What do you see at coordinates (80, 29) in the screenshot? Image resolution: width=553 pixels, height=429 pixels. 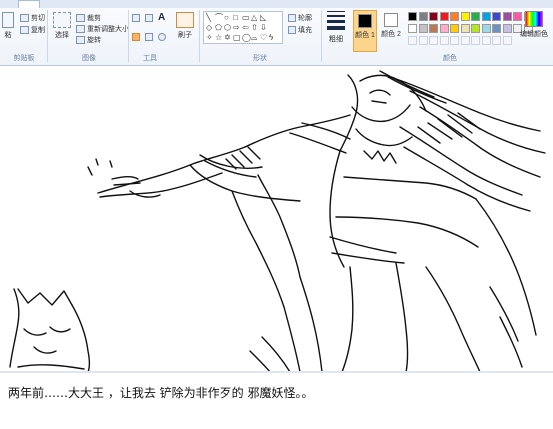 I see `resize-icon` at bounding box center [80, 29].